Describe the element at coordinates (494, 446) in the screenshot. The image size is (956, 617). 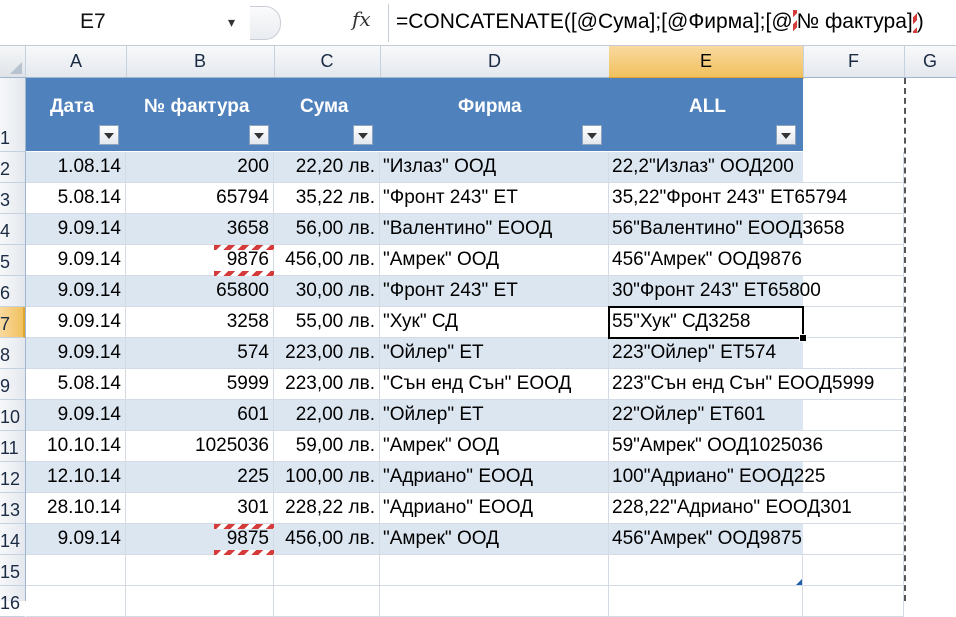
I see `cell-d11: "Амрек" ООД` at that location.